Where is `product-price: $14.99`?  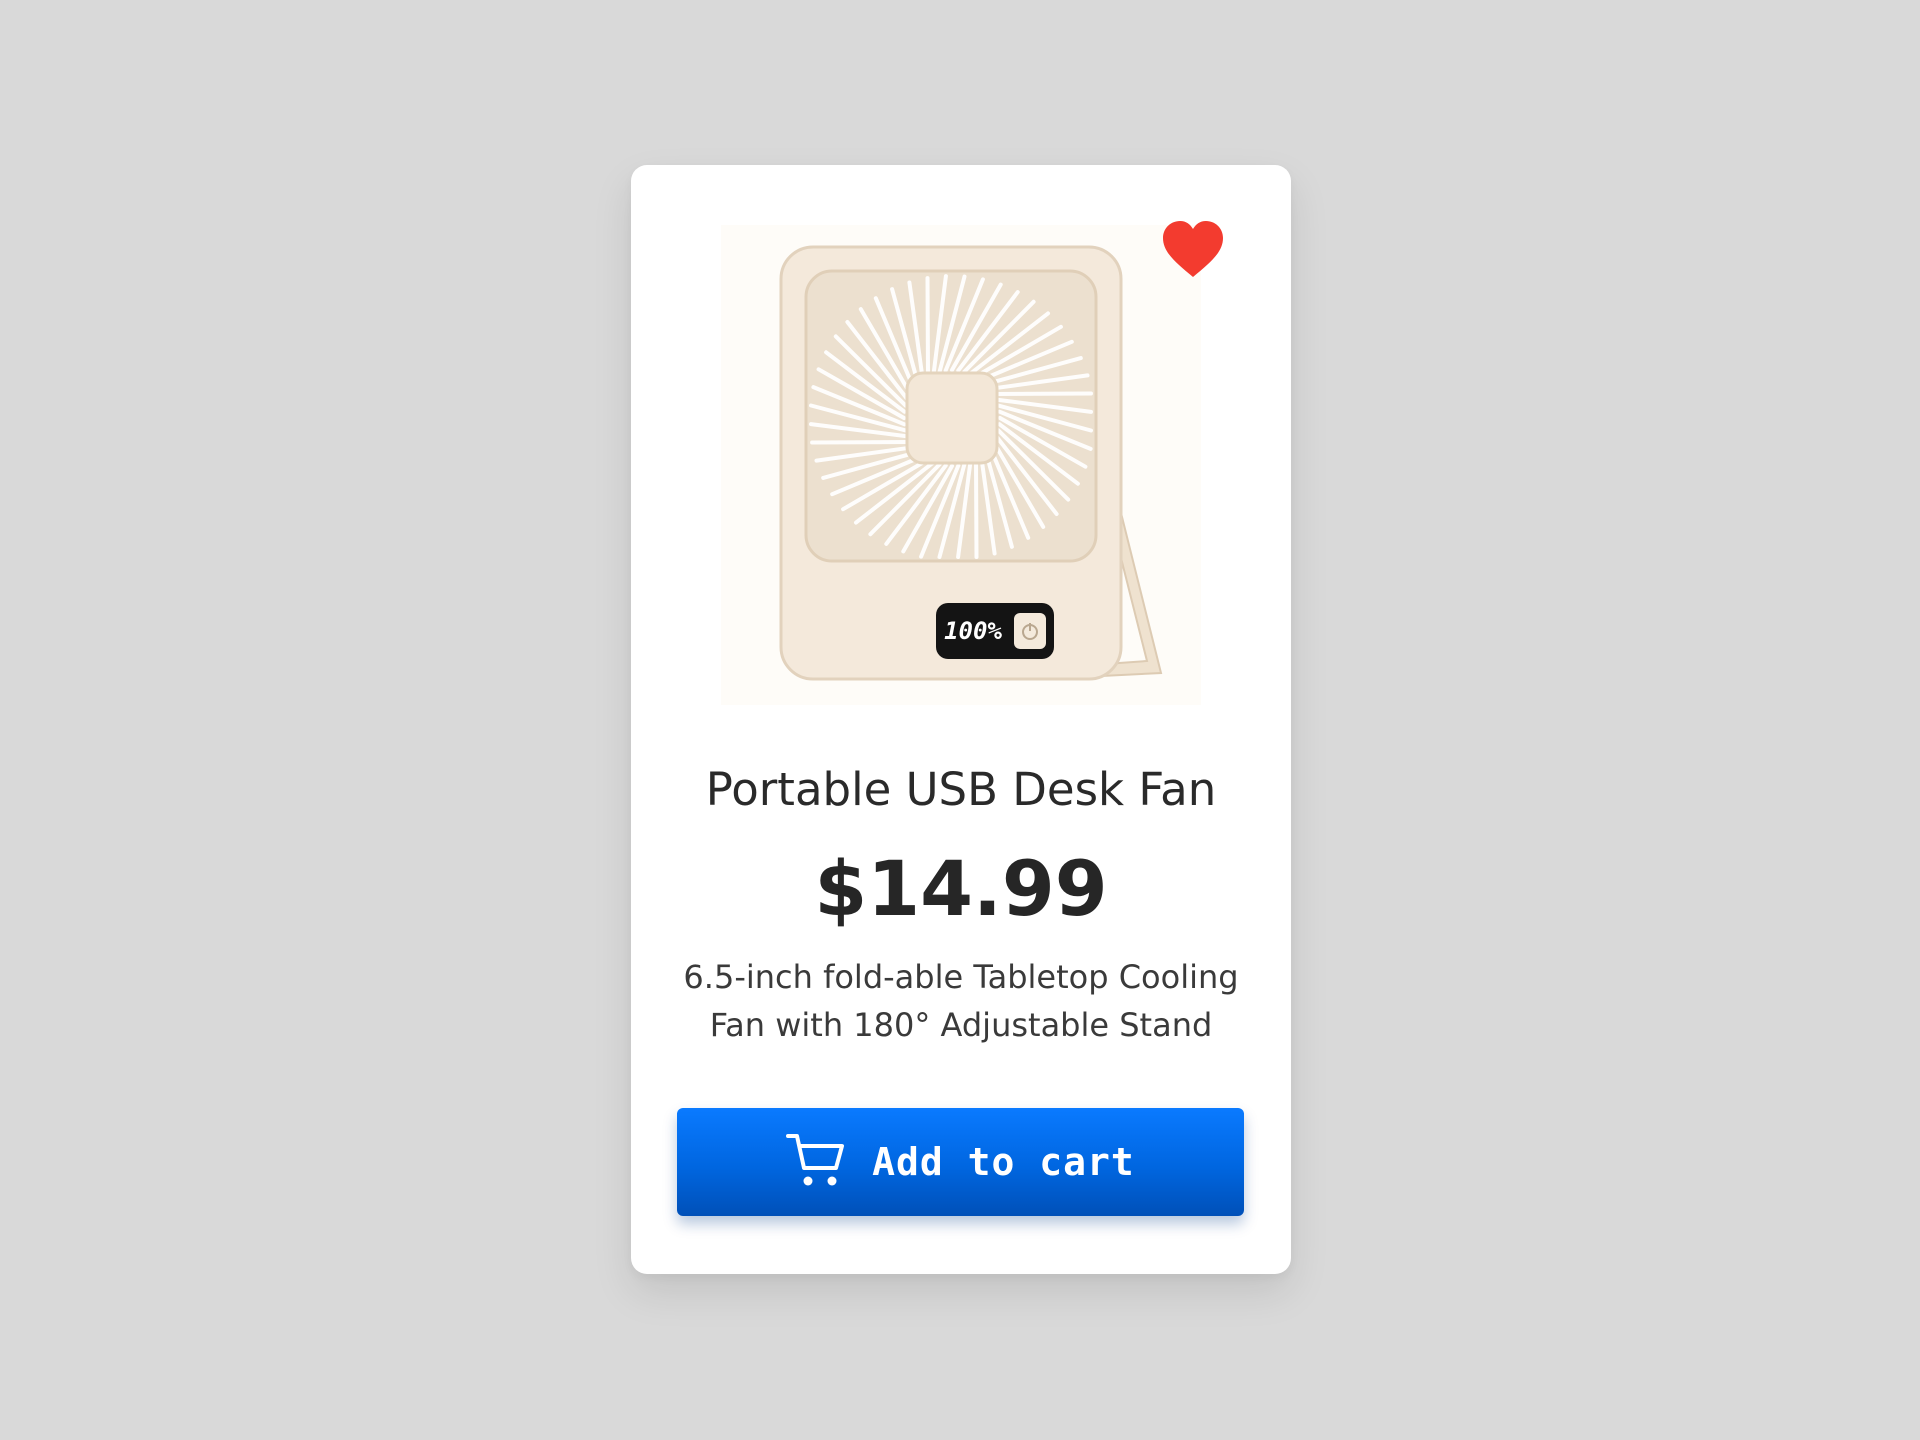
product-price: $14.99 is located at coordinates (961, 888).